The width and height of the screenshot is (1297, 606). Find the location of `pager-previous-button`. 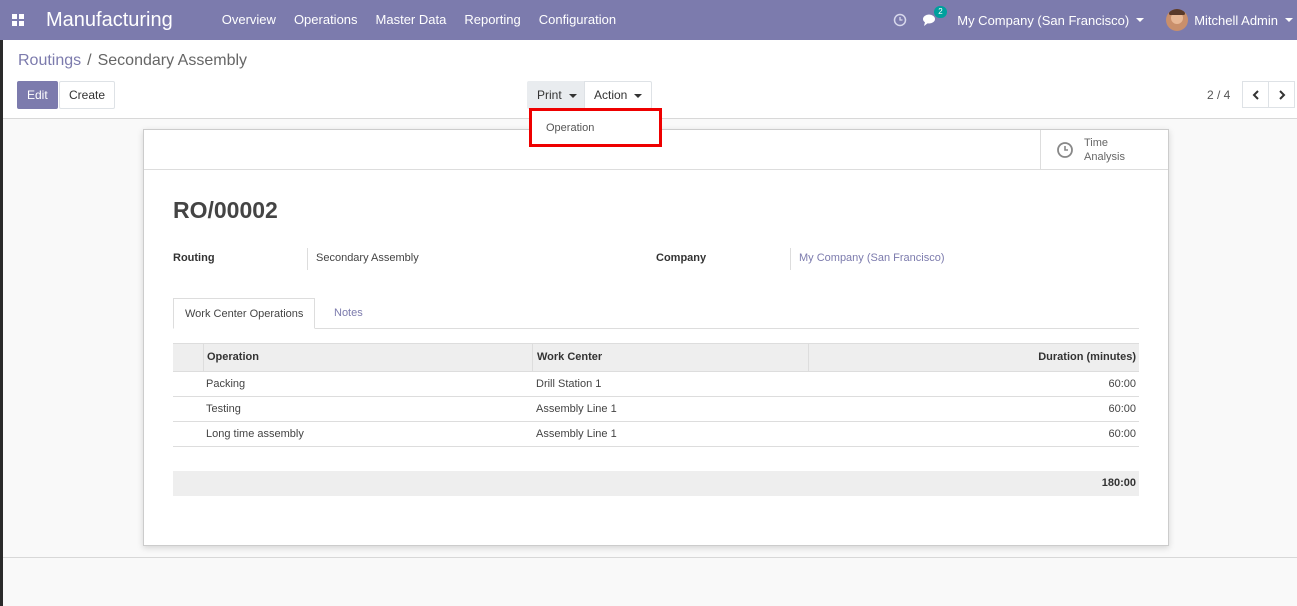

pager-previous-button is located at coordinates (1255, 94).